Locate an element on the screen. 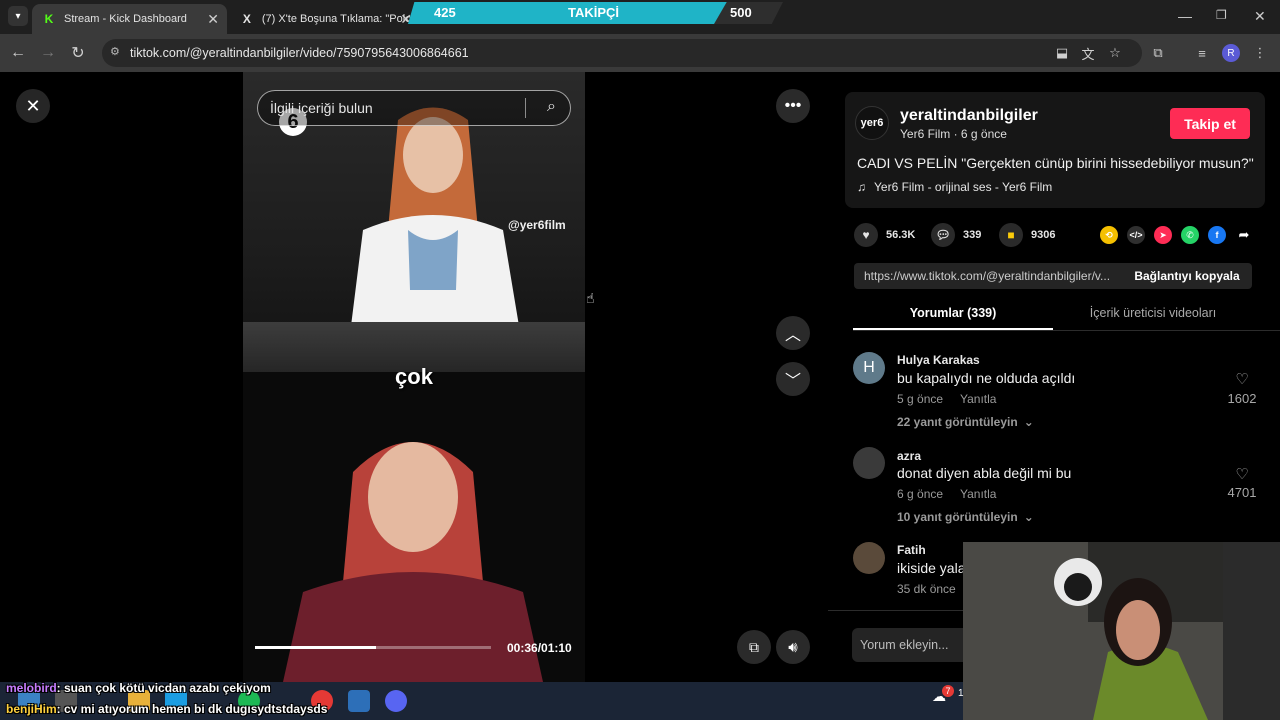 The height and width of the screenshot is (720, 1280). send-icon: ➤ is located at coordinates (1163, 235).